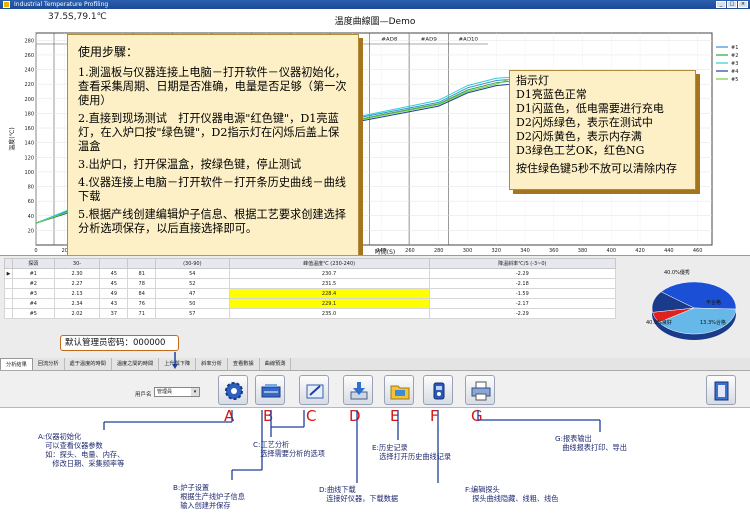 The image size is (750, 530). Describe the element at coordinates (551, 94) in the screenshot. I see `indicator-line: D1亮蓝色正常` at that location.